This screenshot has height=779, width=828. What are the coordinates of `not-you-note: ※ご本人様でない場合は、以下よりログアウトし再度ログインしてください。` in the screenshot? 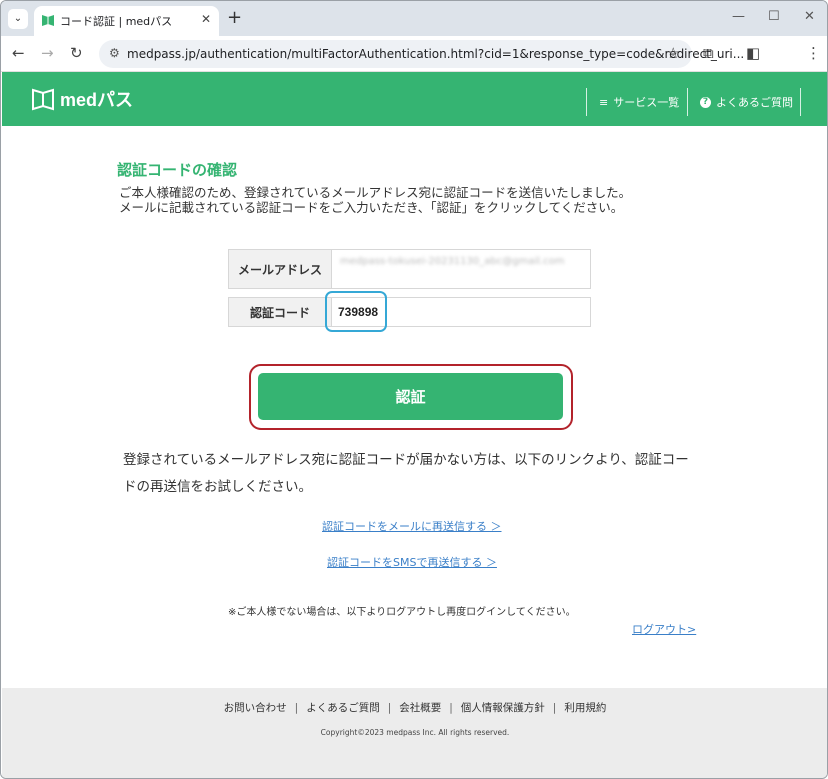 It's located at (402, 612).